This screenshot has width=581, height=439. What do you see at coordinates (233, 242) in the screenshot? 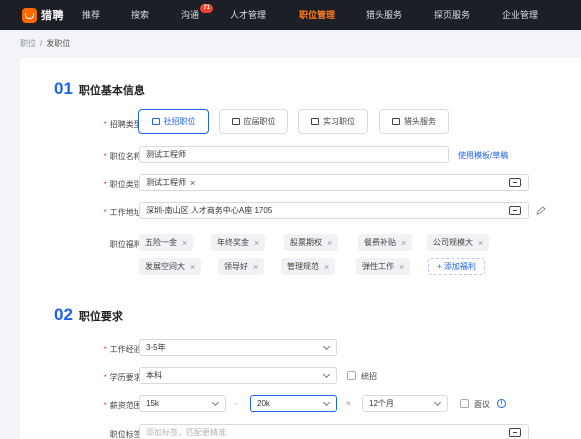
I see `chip-label: 年终奖金` at bounding box center [233, 242].